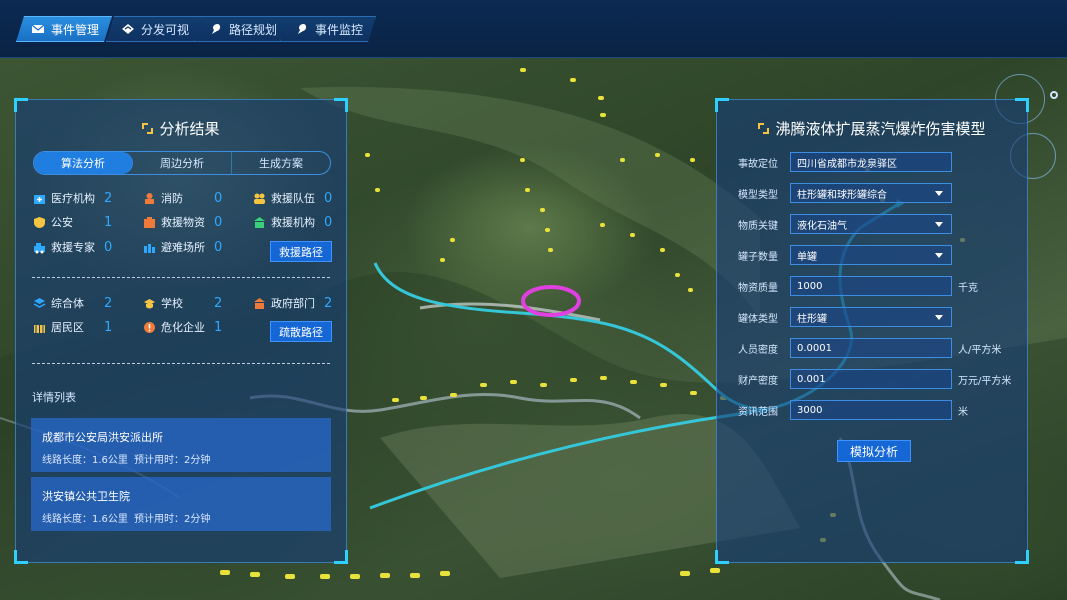  Describe the element at coordinates (811, 379) in the screenshot. I see `field-value: 0.001` at that location.